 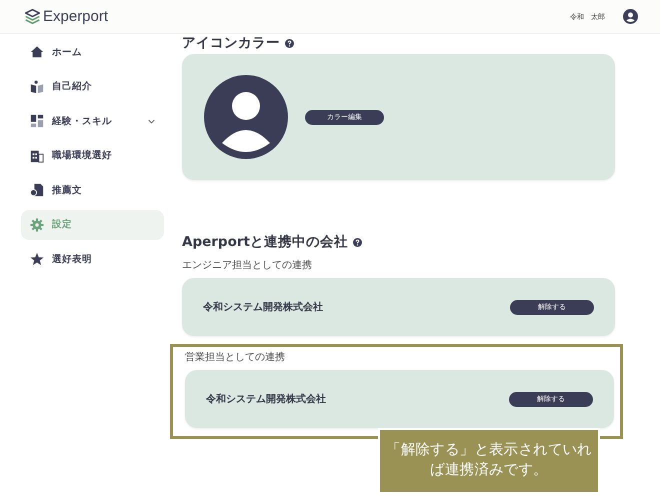 I want to click on document-icon, so click(x=37, y=190).